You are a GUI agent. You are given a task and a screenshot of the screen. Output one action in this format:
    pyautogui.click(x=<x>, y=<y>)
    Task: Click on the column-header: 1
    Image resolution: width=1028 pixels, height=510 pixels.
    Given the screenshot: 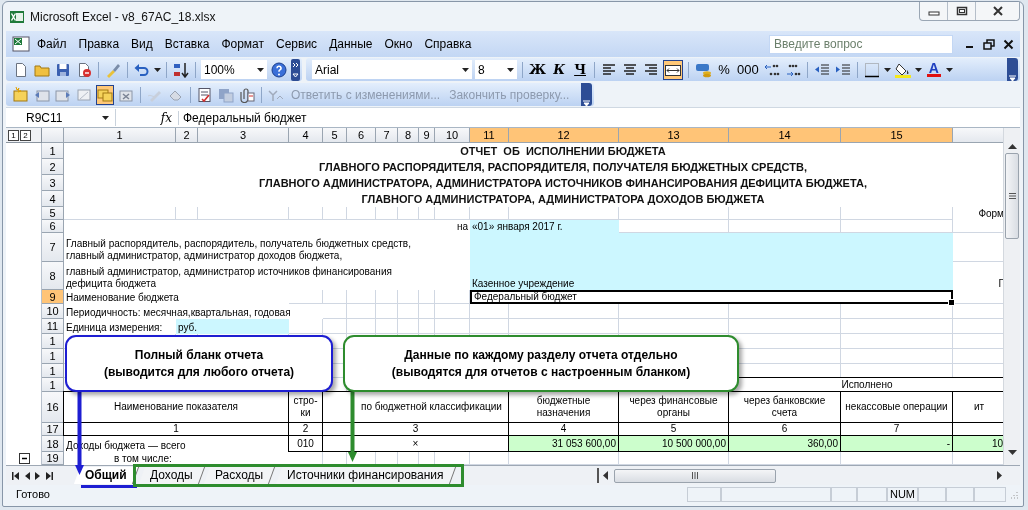 What is the action you would take?
    pyautogui.click(x=120, y=135)
    